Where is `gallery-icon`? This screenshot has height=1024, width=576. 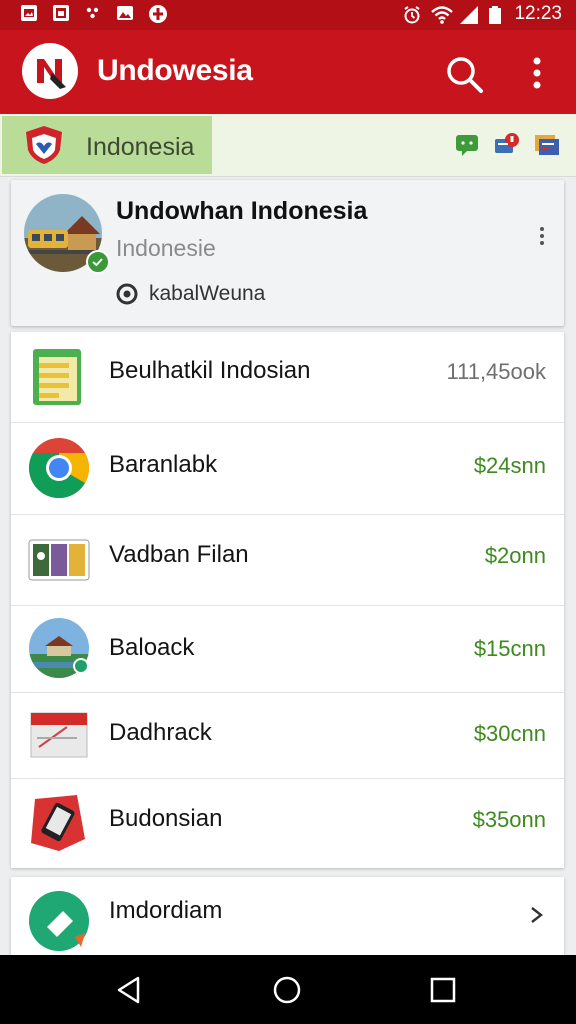 gallery-icon is located at coordinates (59, 560).